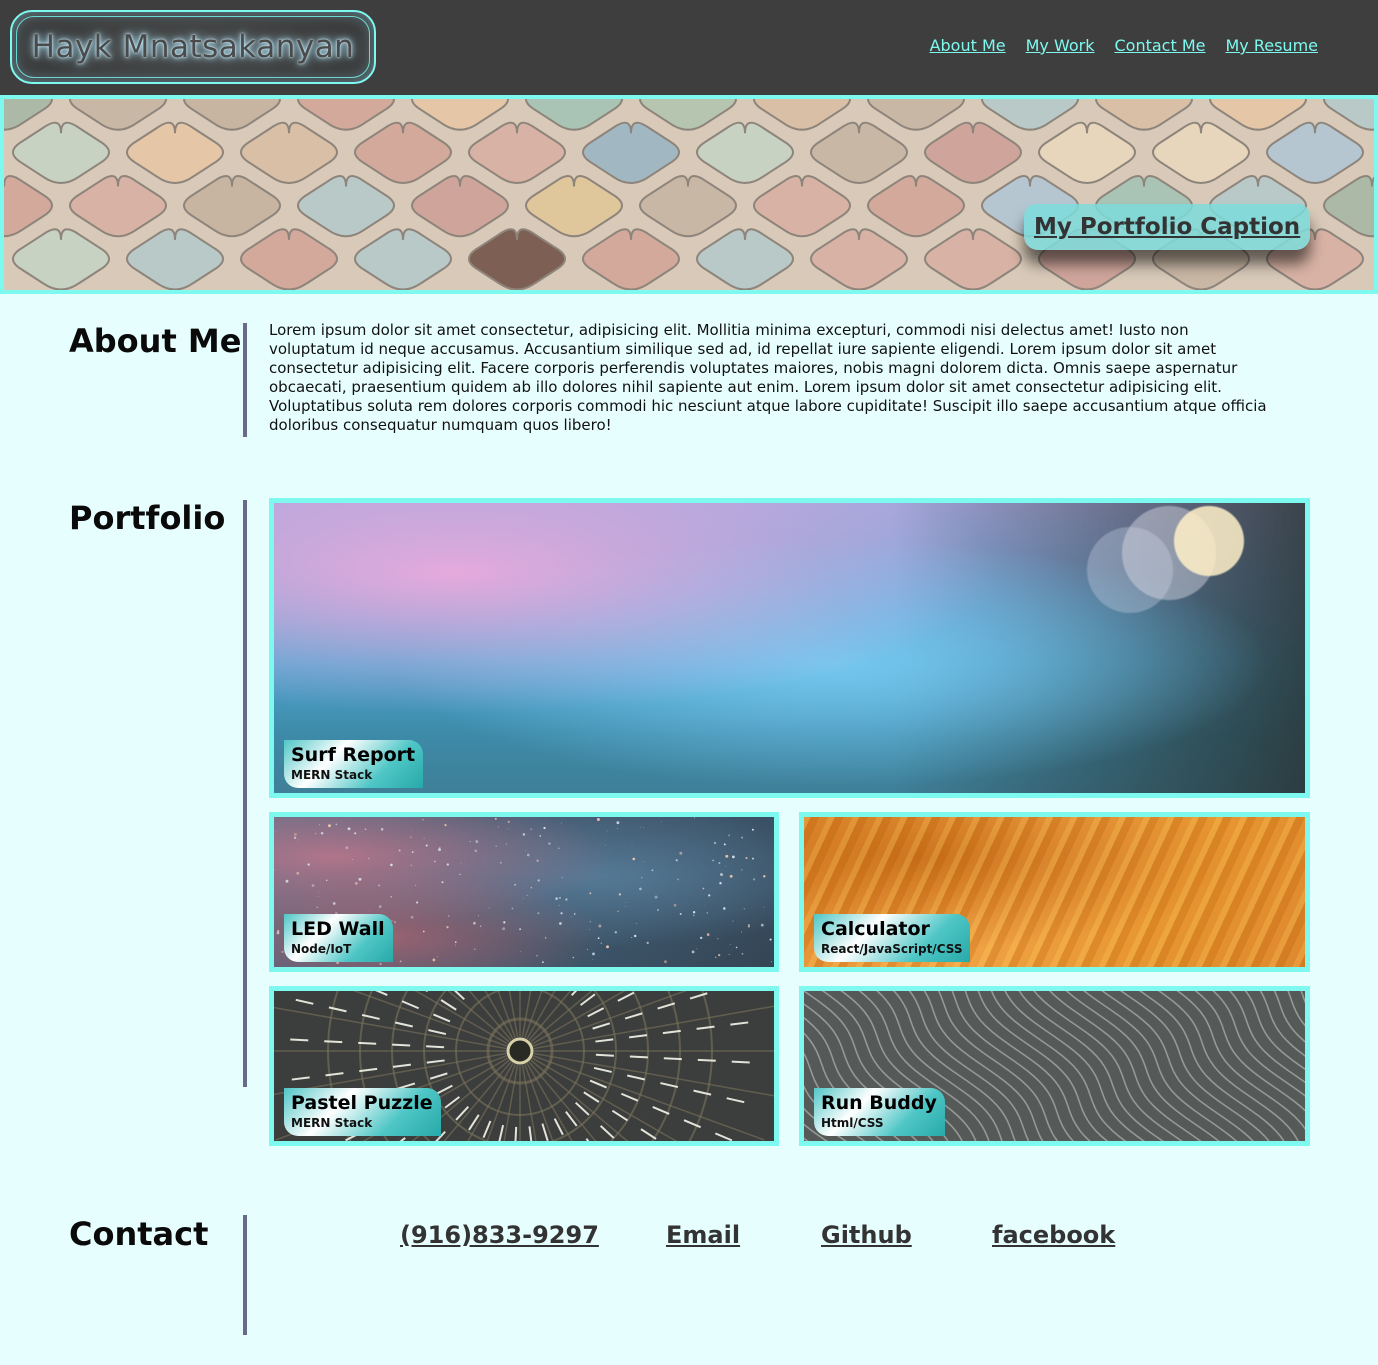 The height and width of the screenshot is (1365, 1378). I want to click on project-stack: React/JavaScript/CSS, so click(892, 949).